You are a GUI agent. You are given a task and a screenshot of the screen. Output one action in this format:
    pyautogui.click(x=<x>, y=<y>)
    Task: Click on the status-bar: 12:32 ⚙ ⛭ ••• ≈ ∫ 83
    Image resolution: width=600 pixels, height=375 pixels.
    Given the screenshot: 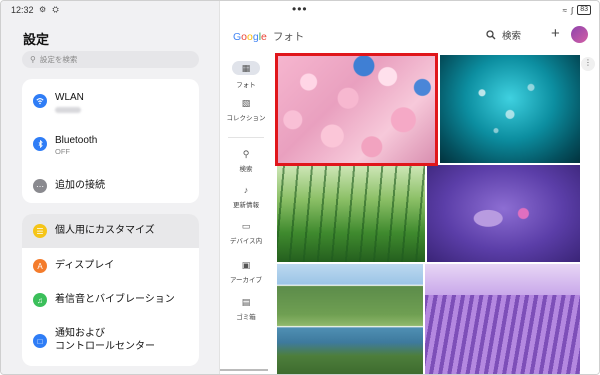 What is the action you would take?
    pyautogui.click(x=300, y=10)
    